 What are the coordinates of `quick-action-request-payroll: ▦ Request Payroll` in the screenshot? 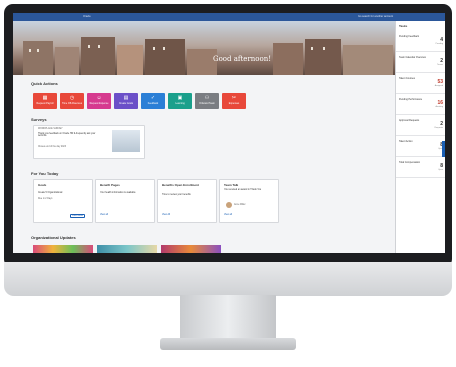 It's located at (45, 101).